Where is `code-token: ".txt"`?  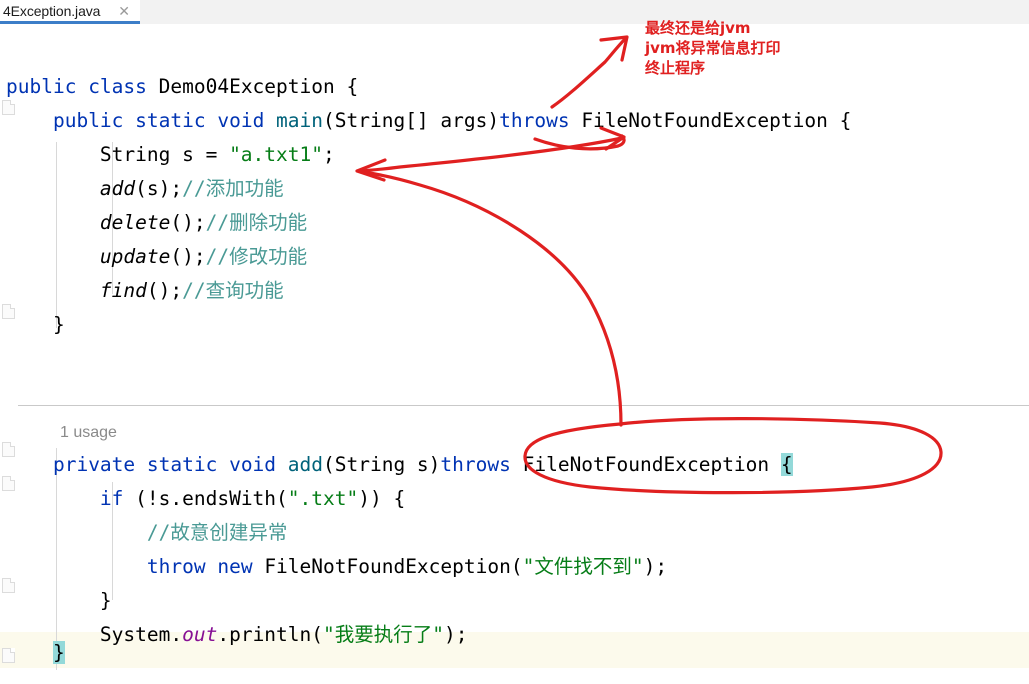
code-token: ".txt" is located at coordinates (323, 498).